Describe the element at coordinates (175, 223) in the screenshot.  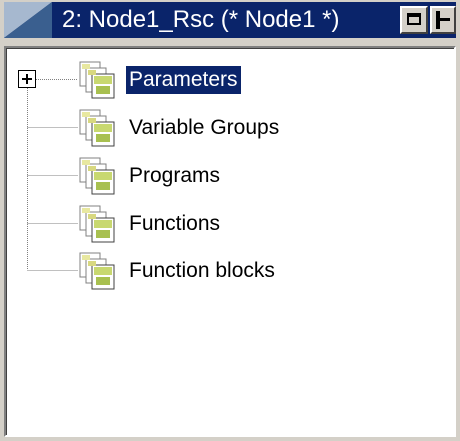
I see `tree-item-label: Functions` at that location.